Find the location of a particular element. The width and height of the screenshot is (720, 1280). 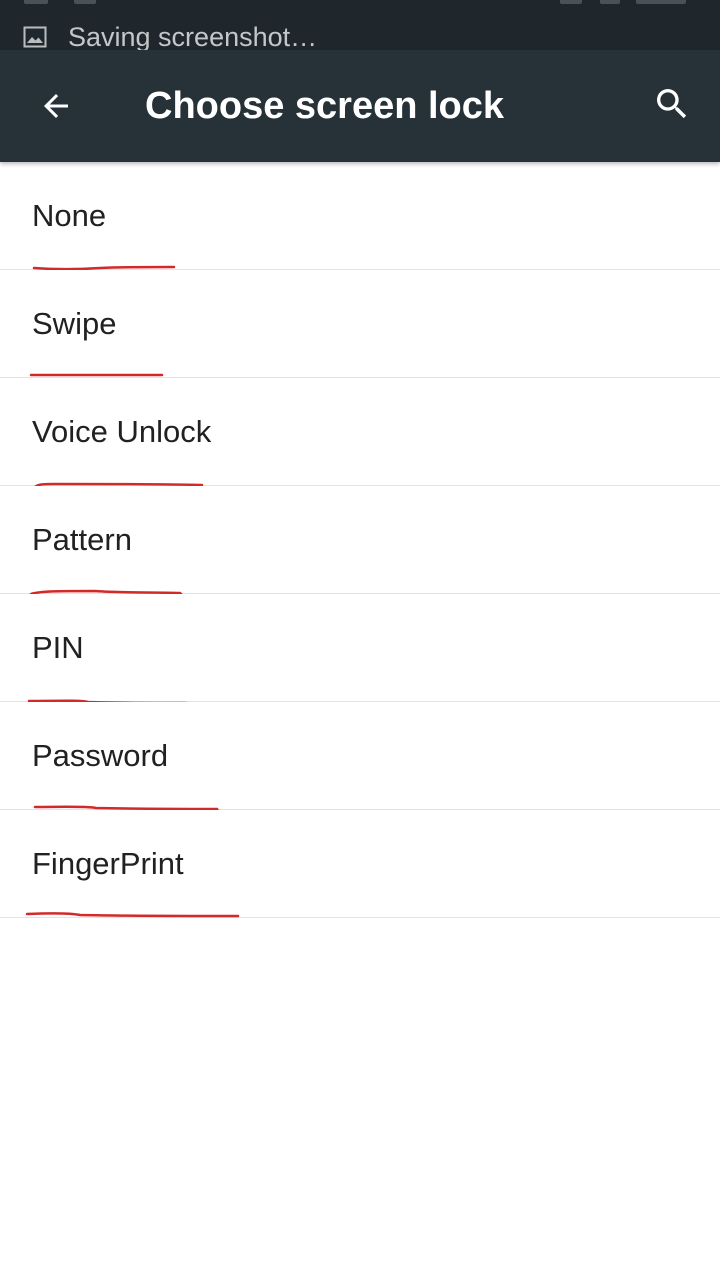

search-icon is located at coordinates (672, 106).